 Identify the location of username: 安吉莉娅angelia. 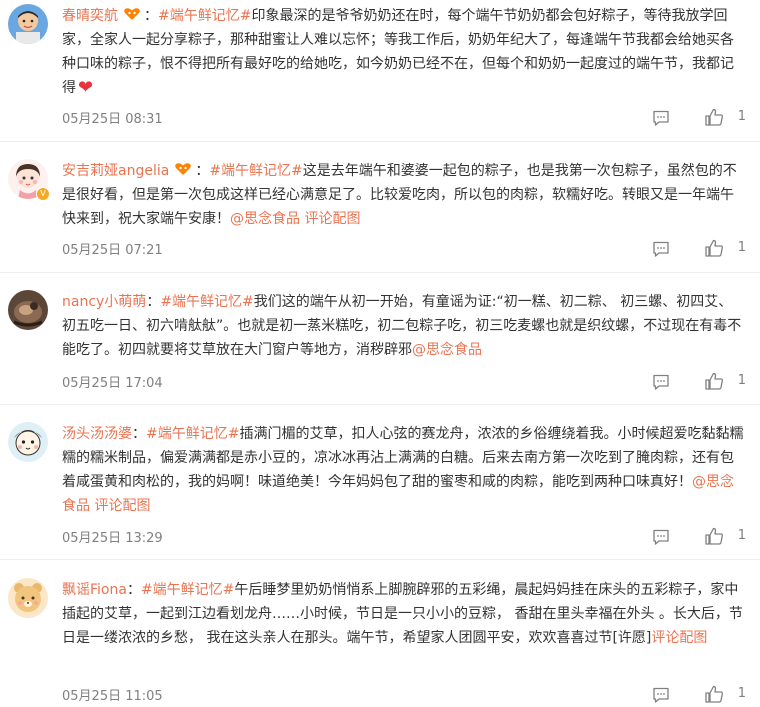
(115, 171).